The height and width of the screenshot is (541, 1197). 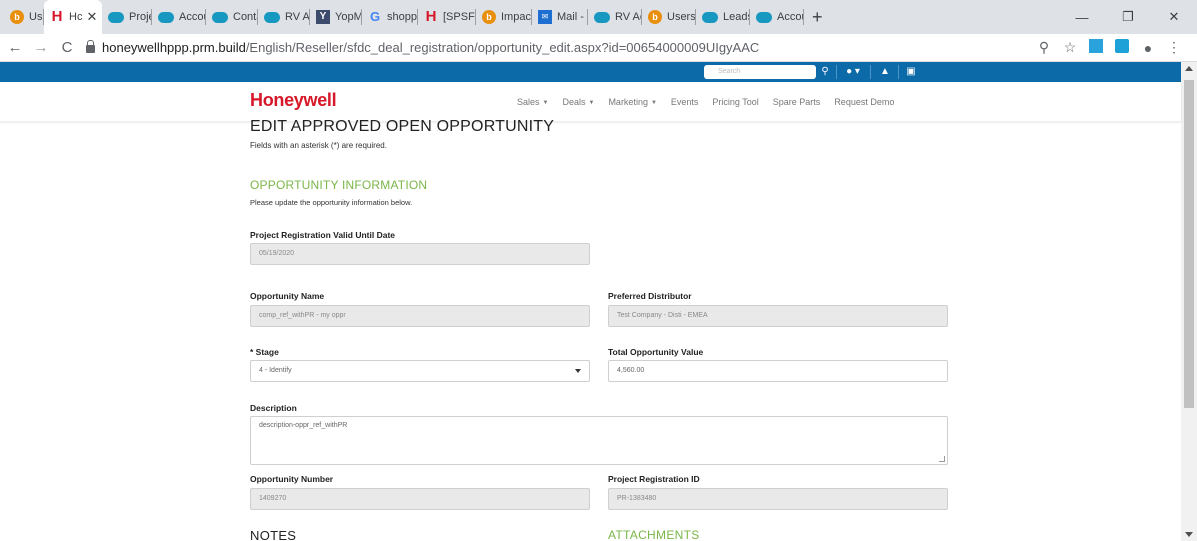 What do you see at coordinates (348, 17) in the screenshot?
I see `tab-label: YopM` at bounding box center [348, 17].